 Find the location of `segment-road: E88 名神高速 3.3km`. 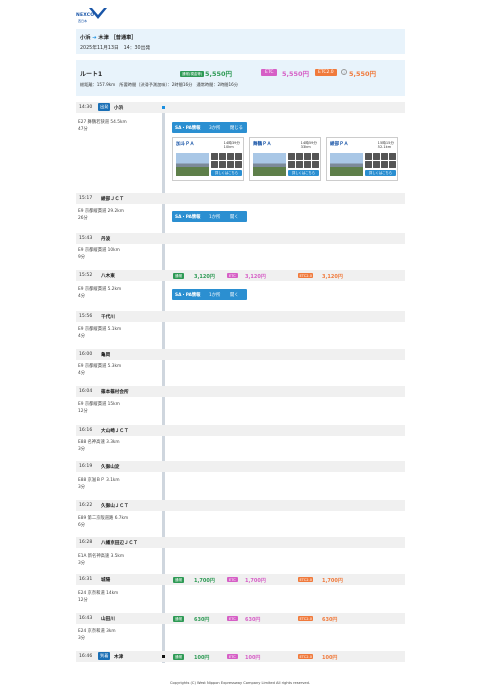

segment-road: E88 名神高速 3.3km is located at coordinates (99, 442).